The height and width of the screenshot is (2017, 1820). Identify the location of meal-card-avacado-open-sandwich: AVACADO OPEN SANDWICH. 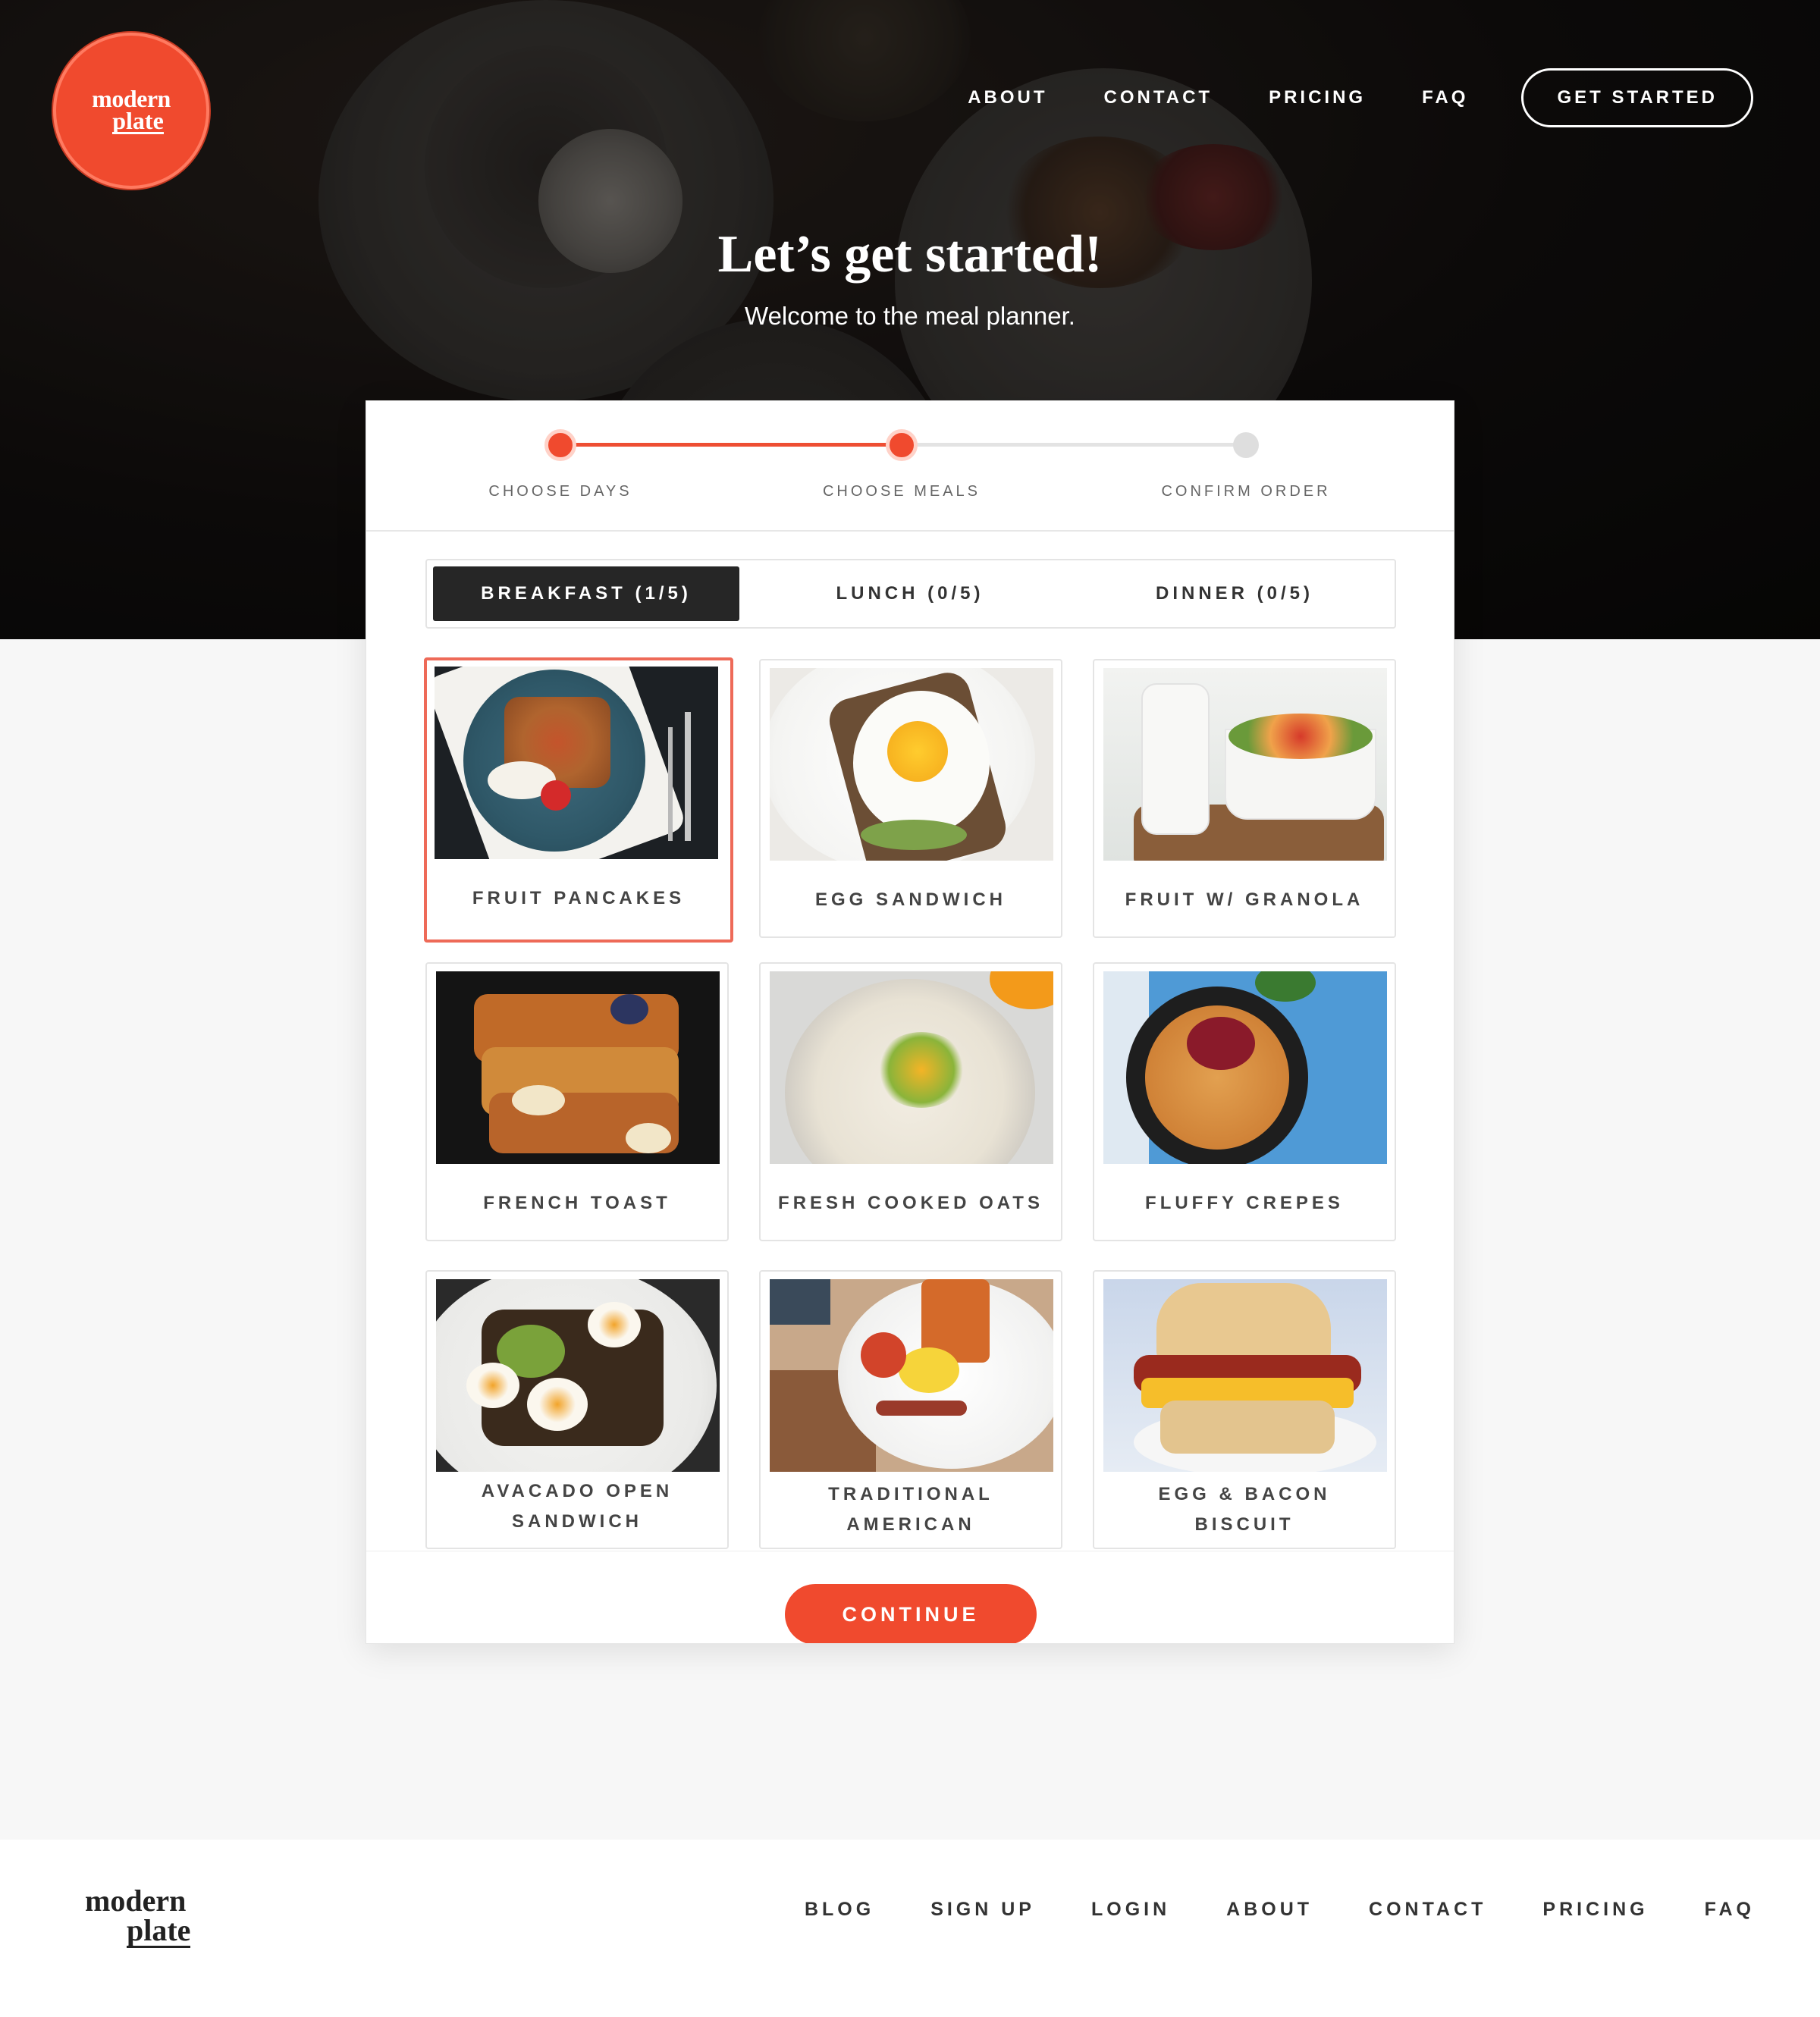
(577, 1409).